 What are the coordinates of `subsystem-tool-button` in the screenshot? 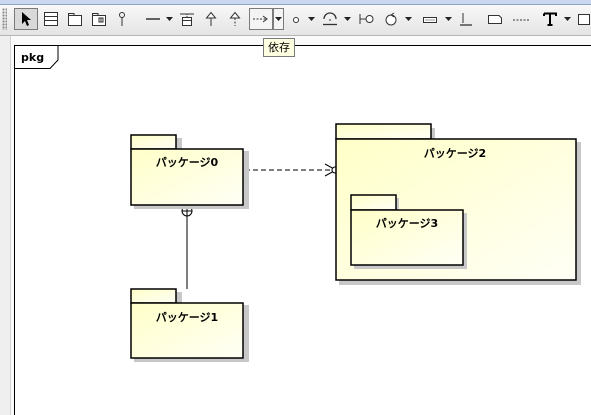 It's located at (99, 19).